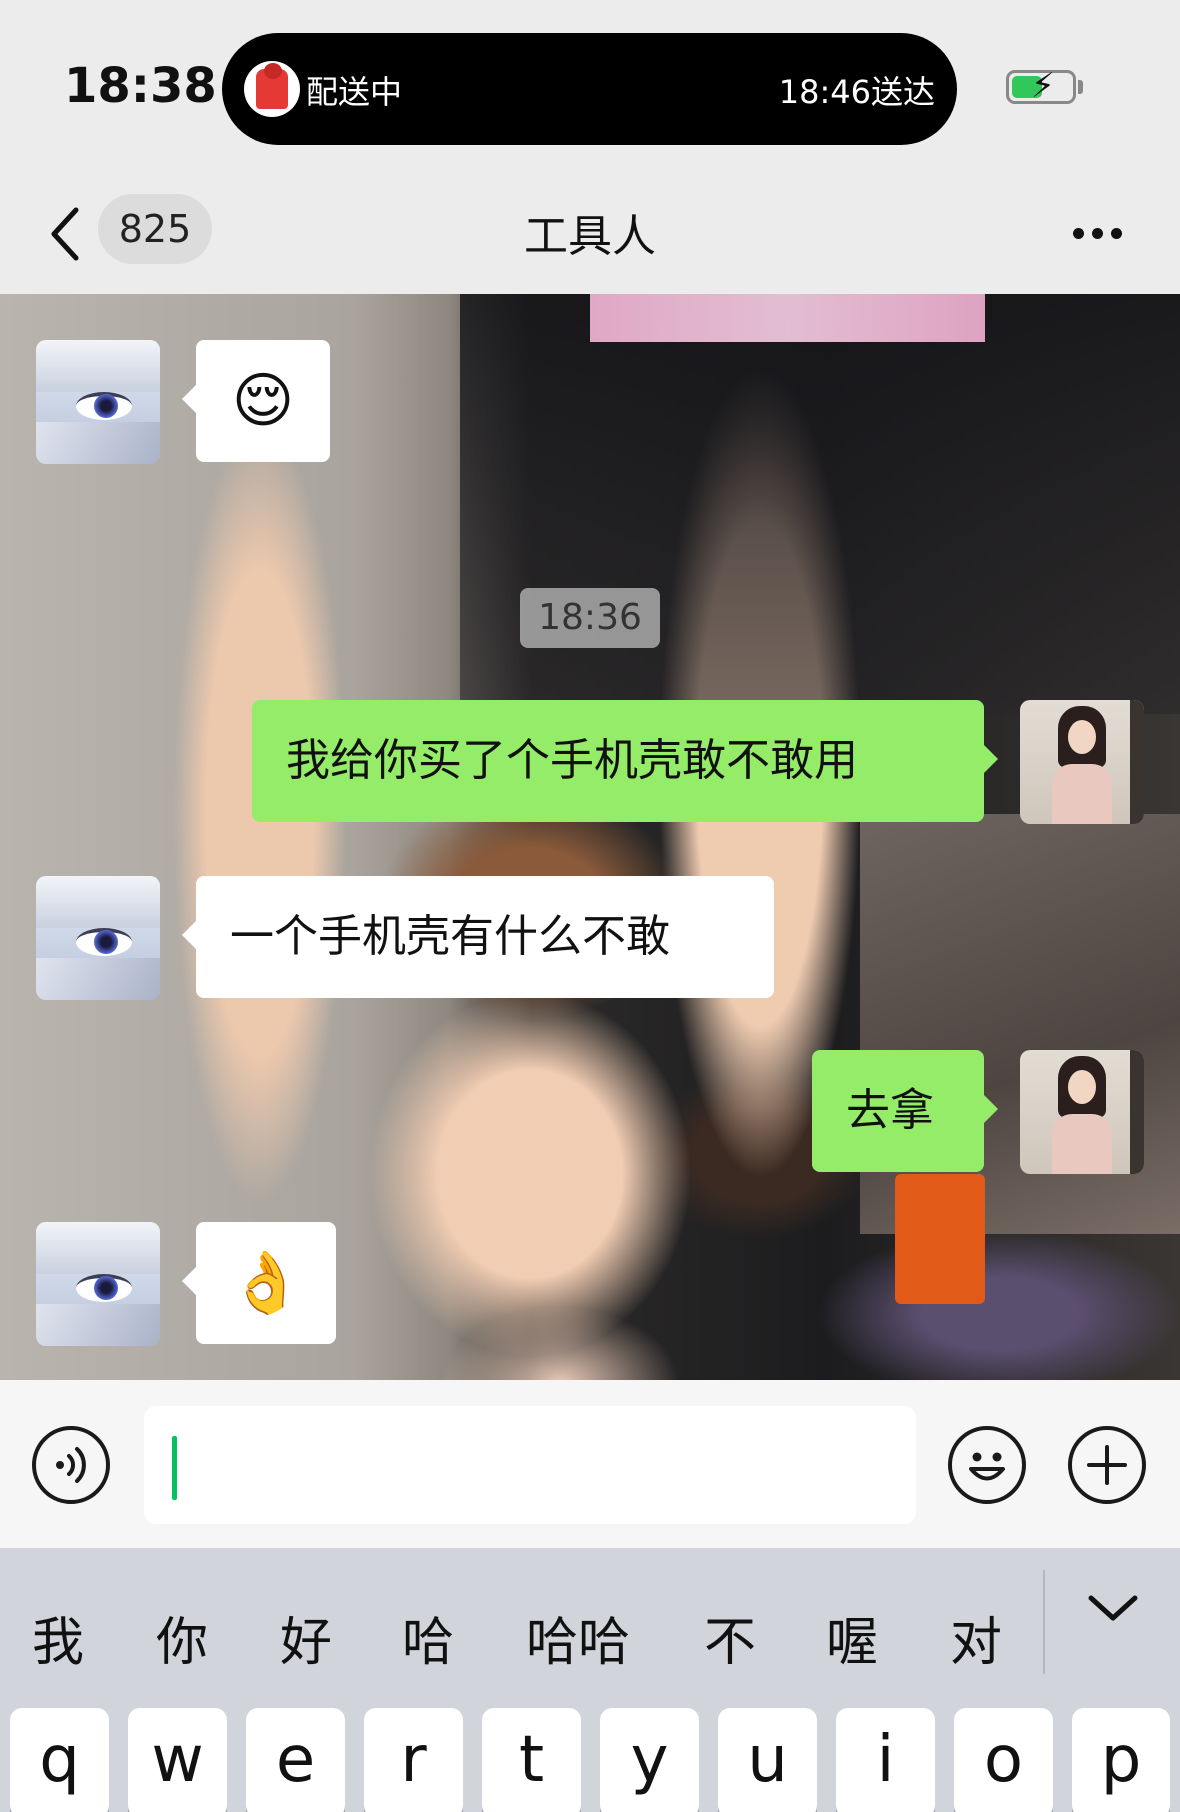  What do you see at coordinates (767, 1760) in the screenshot?
I see `key-u: u` at bounding box center [767, 1760].